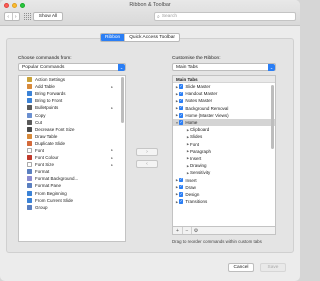 The width and height of the screenshot is (320, 281). Describe the element at coordinates (187, 67) in the screenshot. I see `ribbon-tabs-value: Main Tabs` at that location.